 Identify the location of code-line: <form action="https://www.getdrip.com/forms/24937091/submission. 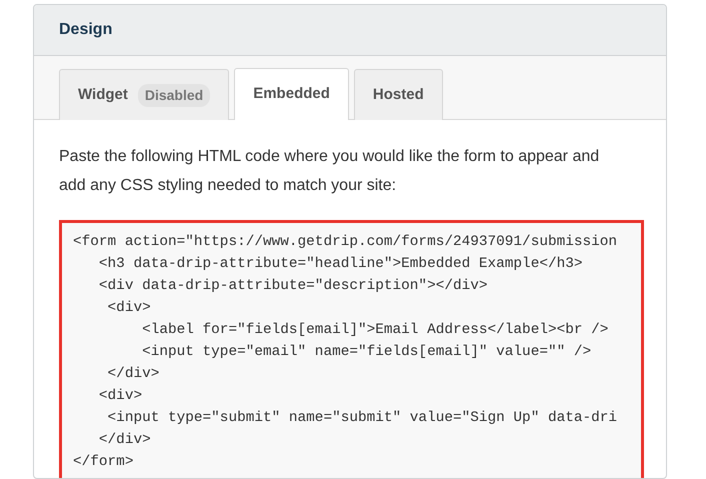
(345, 242).